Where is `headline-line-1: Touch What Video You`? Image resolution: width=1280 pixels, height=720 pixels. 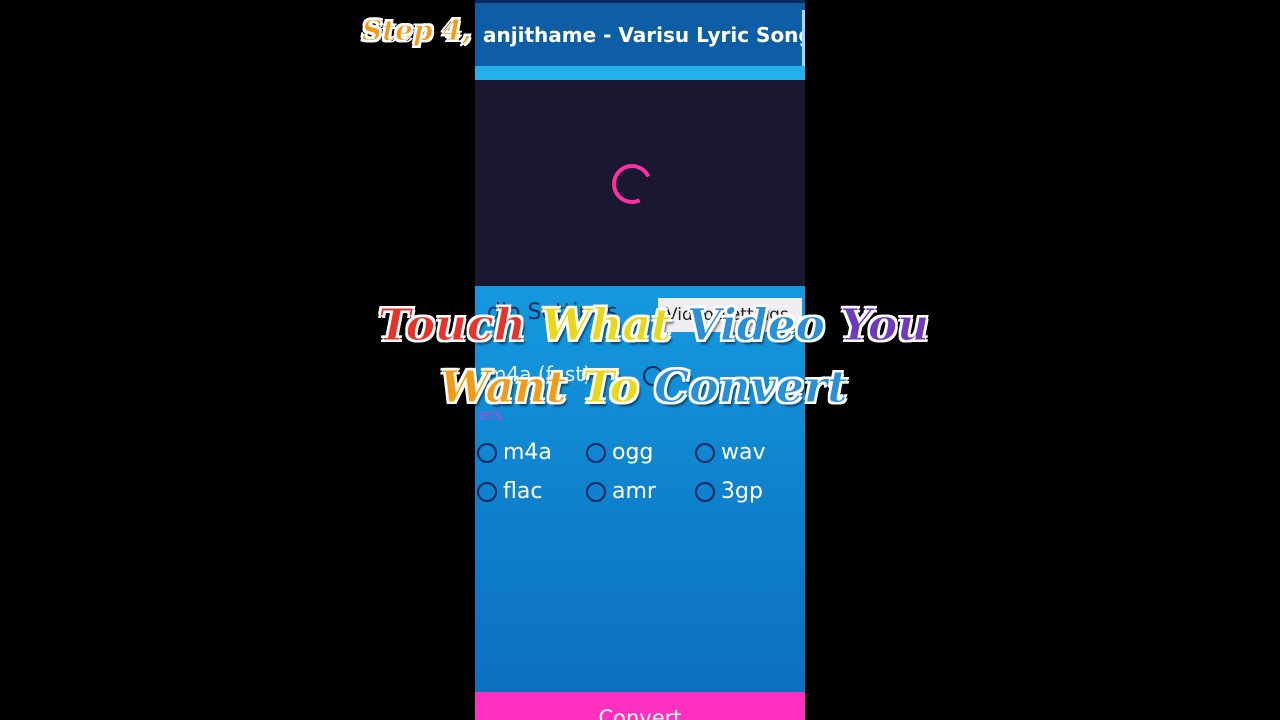
headline-line-1: Touch What Video You is located at coordinates (654, 326).